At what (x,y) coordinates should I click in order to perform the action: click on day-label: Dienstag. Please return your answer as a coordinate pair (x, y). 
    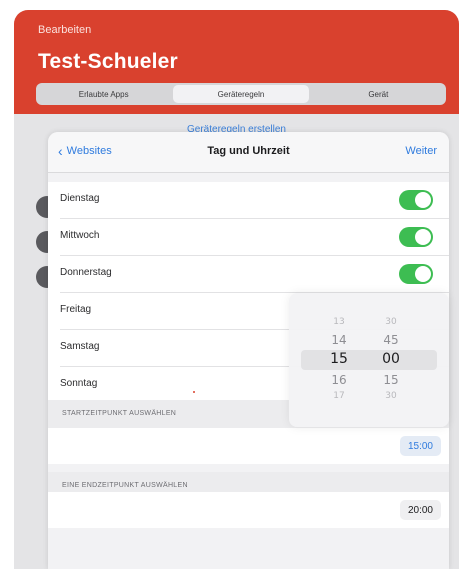
    Looking at the image, I should click on (80, 198).